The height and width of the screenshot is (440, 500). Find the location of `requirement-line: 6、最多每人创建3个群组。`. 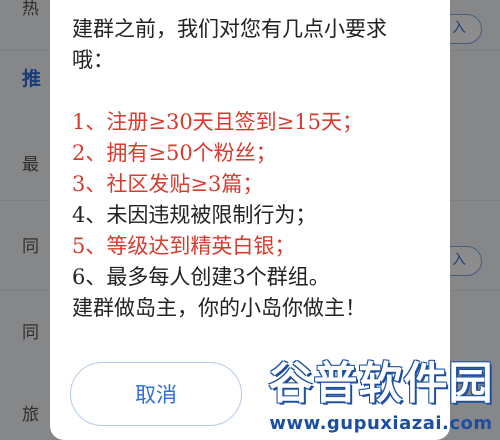

requirement-line: 6、最多每人创建3个群组。 is located at coordinates (201, 277).